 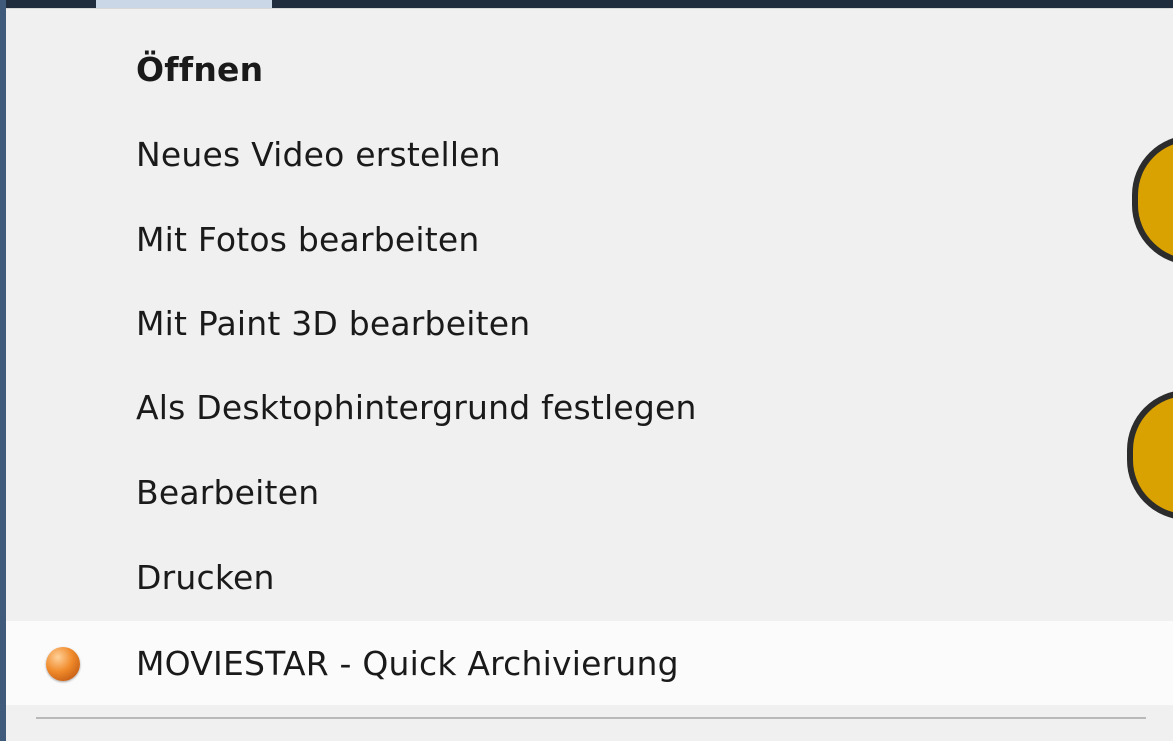 I want to click on menu-item-label: Neues Video erstellen, so click(x=318, y=154).